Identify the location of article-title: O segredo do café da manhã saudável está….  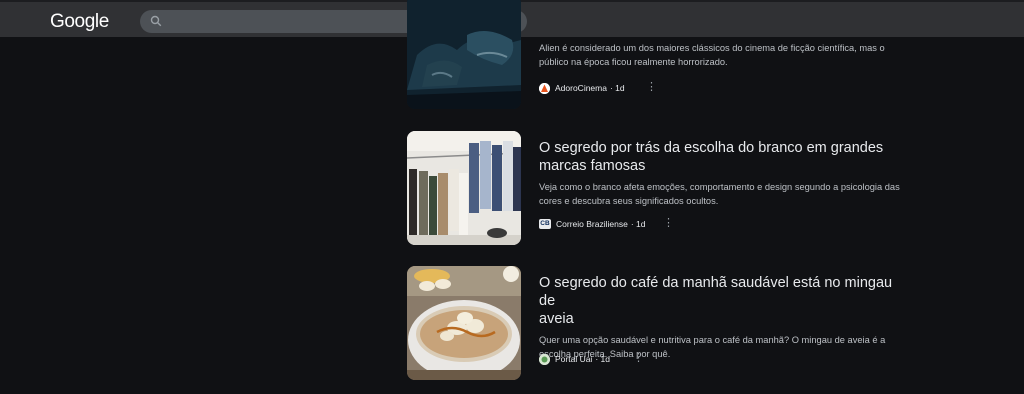
(724, 292).